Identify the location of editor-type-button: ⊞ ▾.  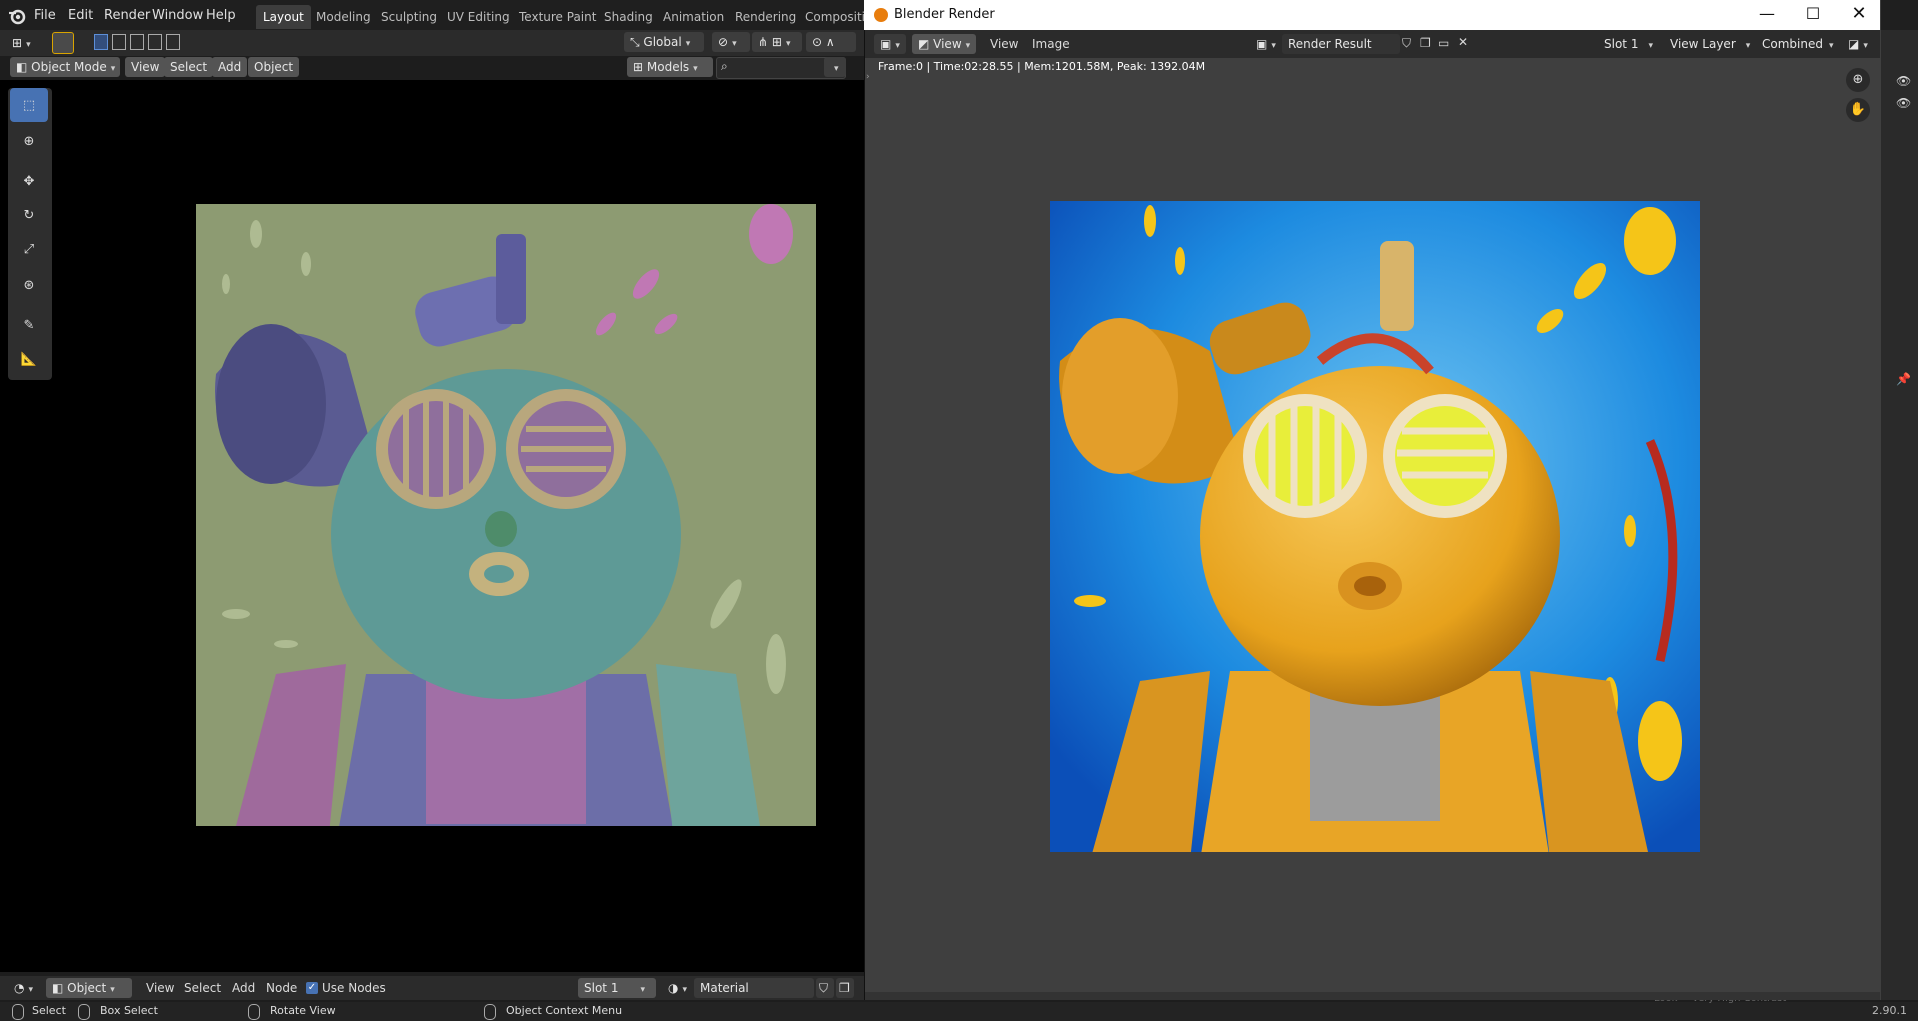
(26, 43).